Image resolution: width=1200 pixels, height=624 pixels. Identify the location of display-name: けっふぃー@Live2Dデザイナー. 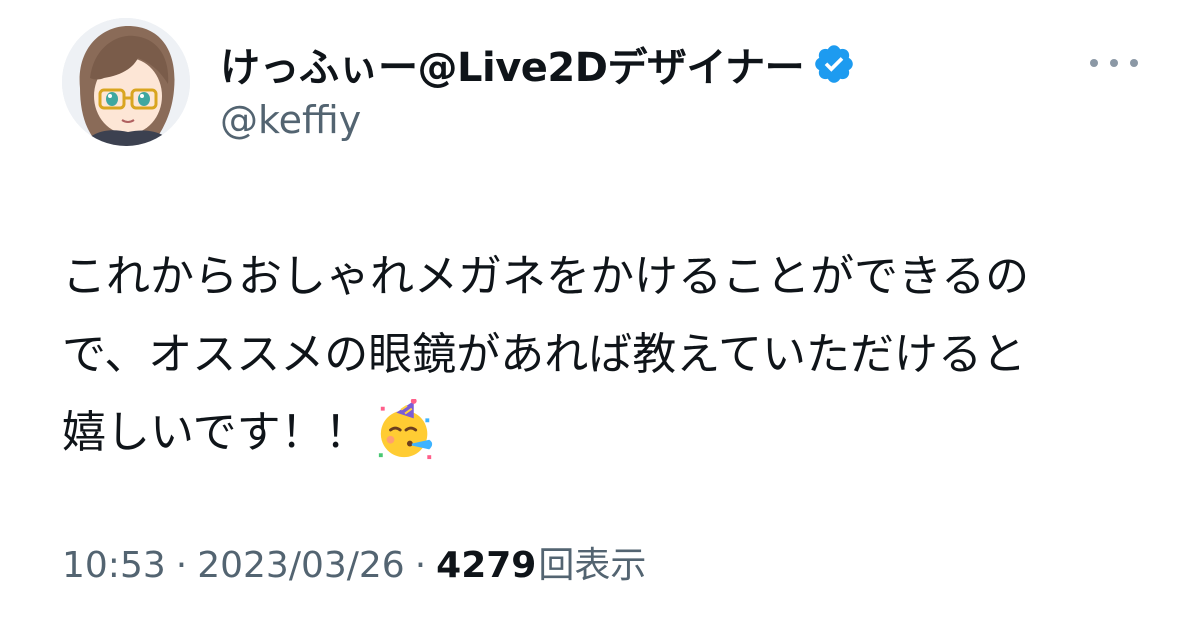
(512, 64).